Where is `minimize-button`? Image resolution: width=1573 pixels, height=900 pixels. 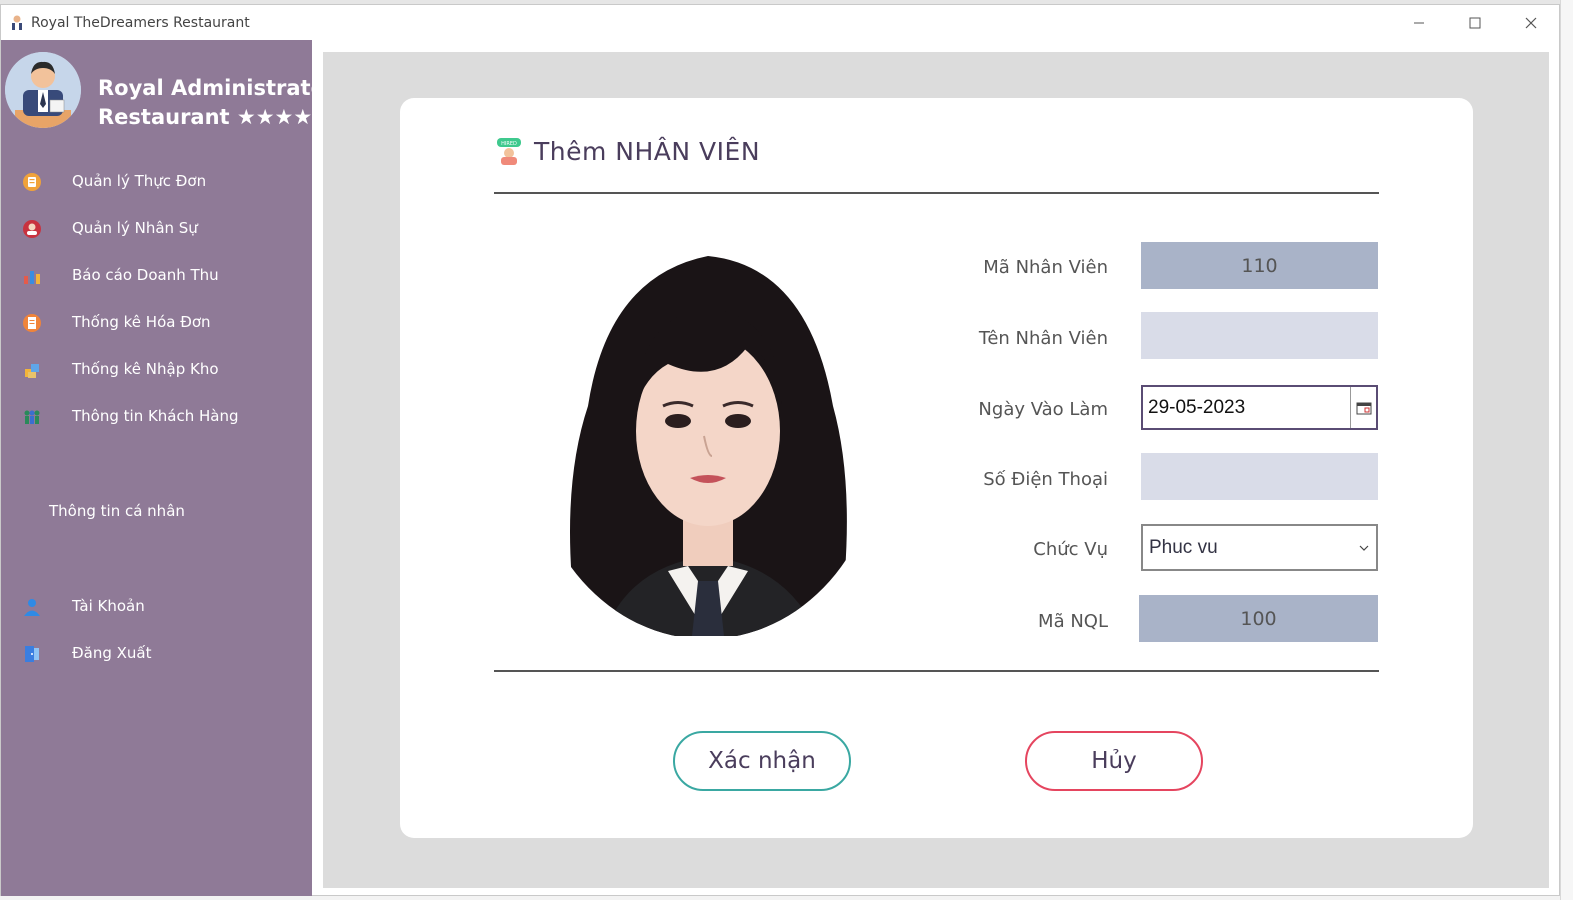 minimize-button is located at coordinates (1419, 22).